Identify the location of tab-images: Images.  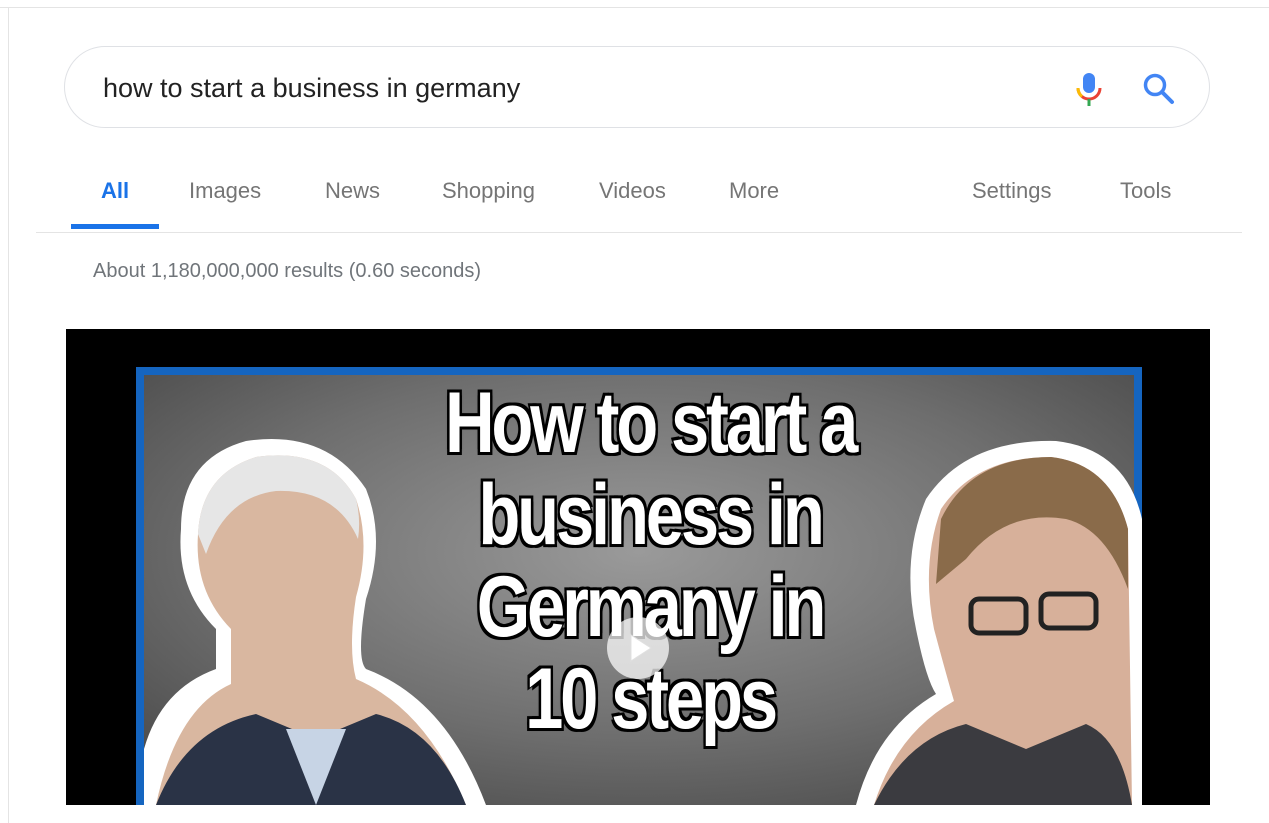
(225, 191).